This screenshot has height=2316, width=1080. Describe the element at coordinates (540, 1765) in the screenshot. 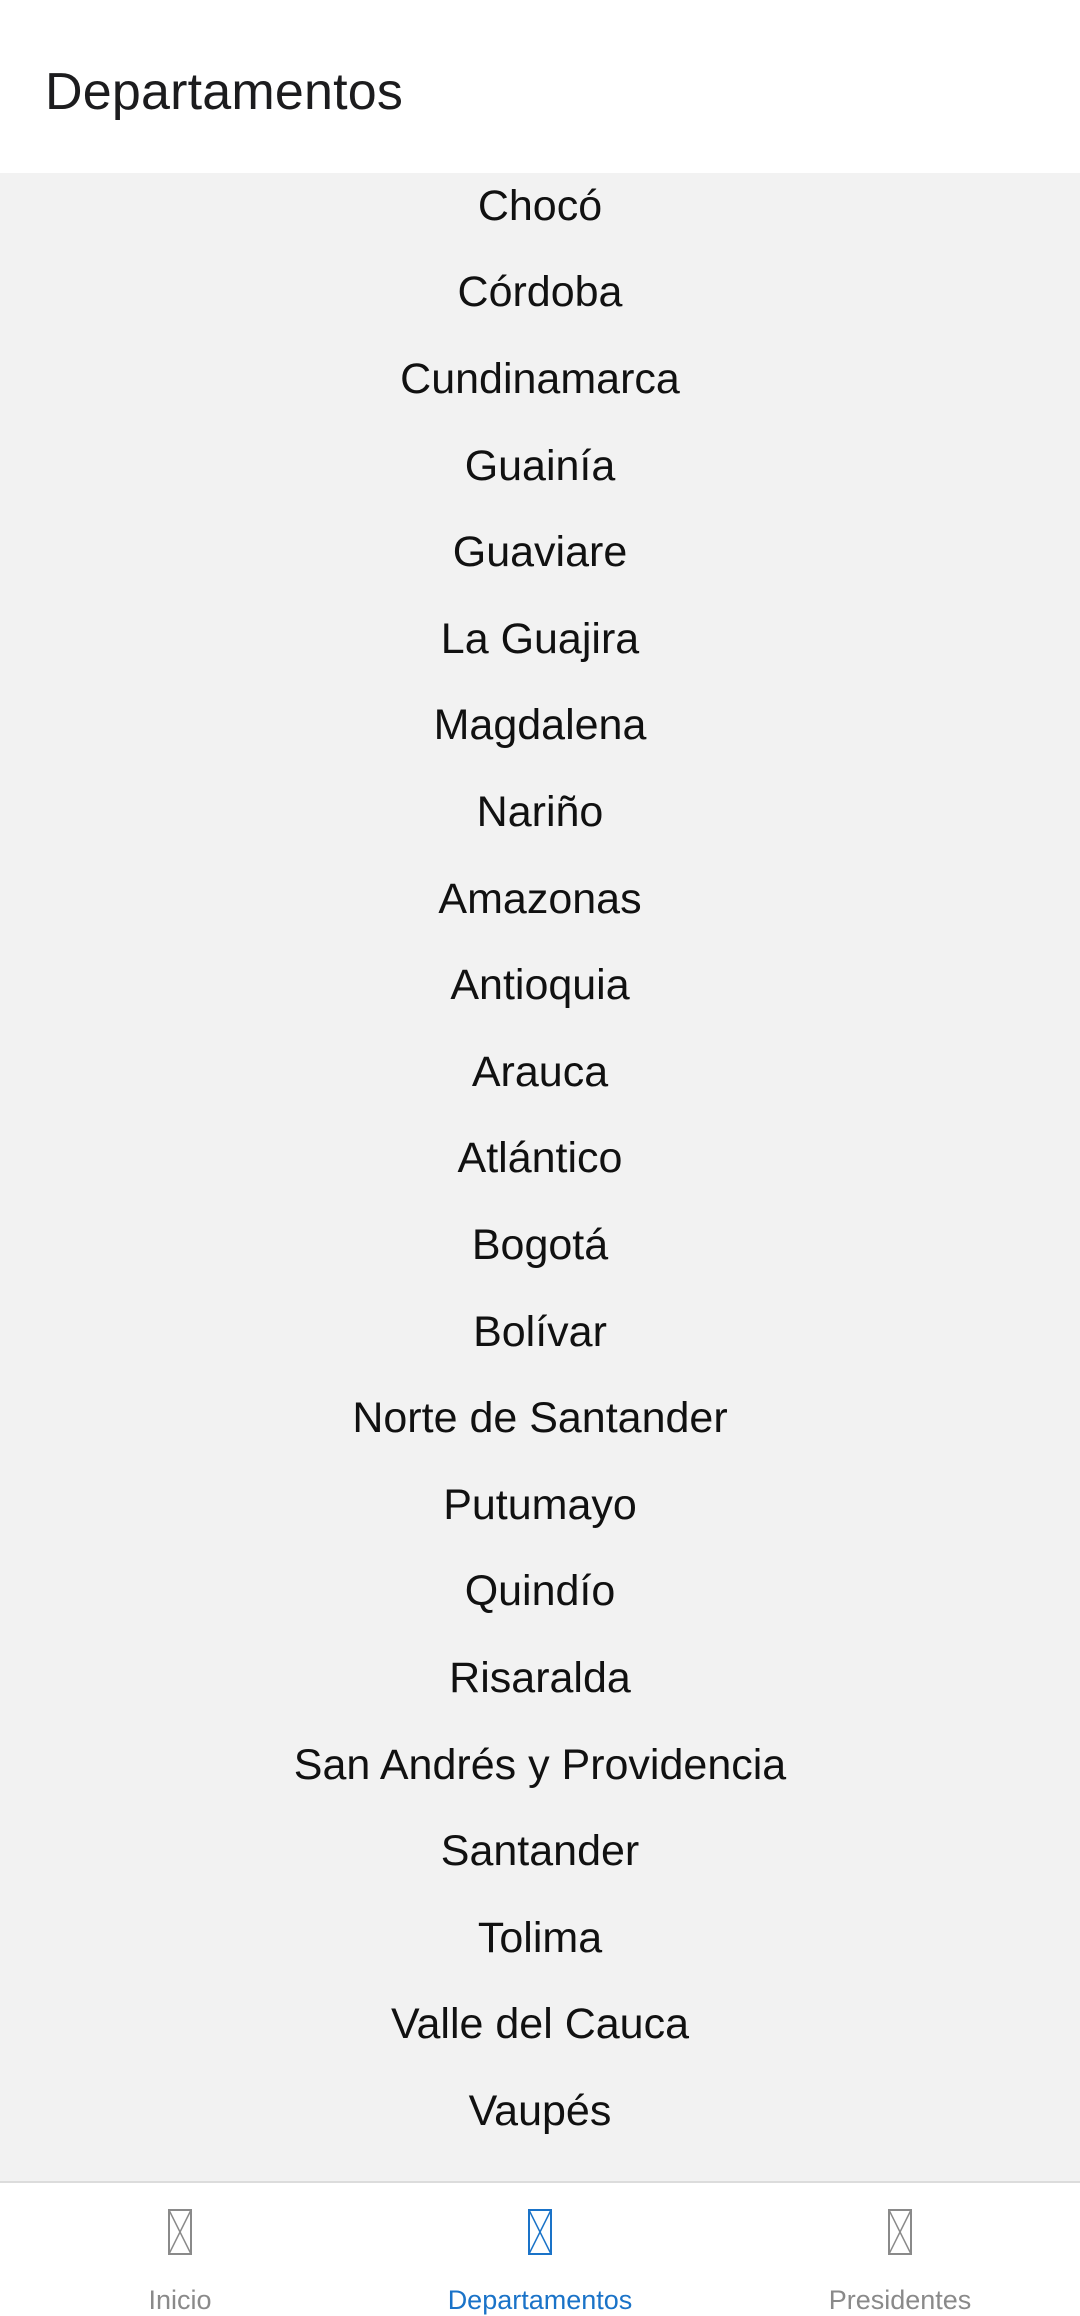

I see `list-item: San Andrés y Providencia` at that location.